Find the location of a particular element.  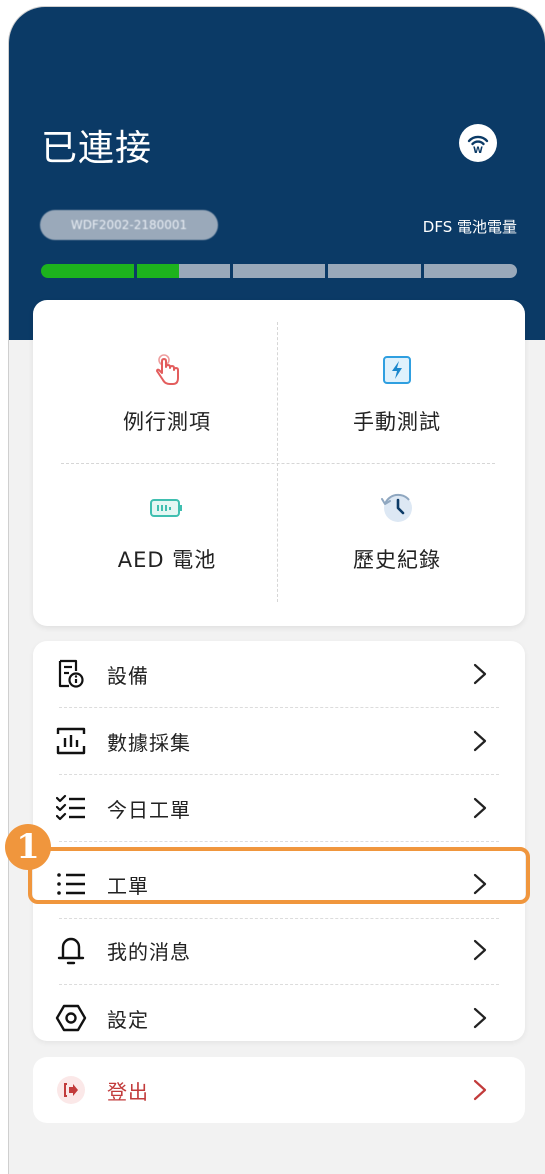

step-number-badge: 1 is located at coordinates (28, 847).